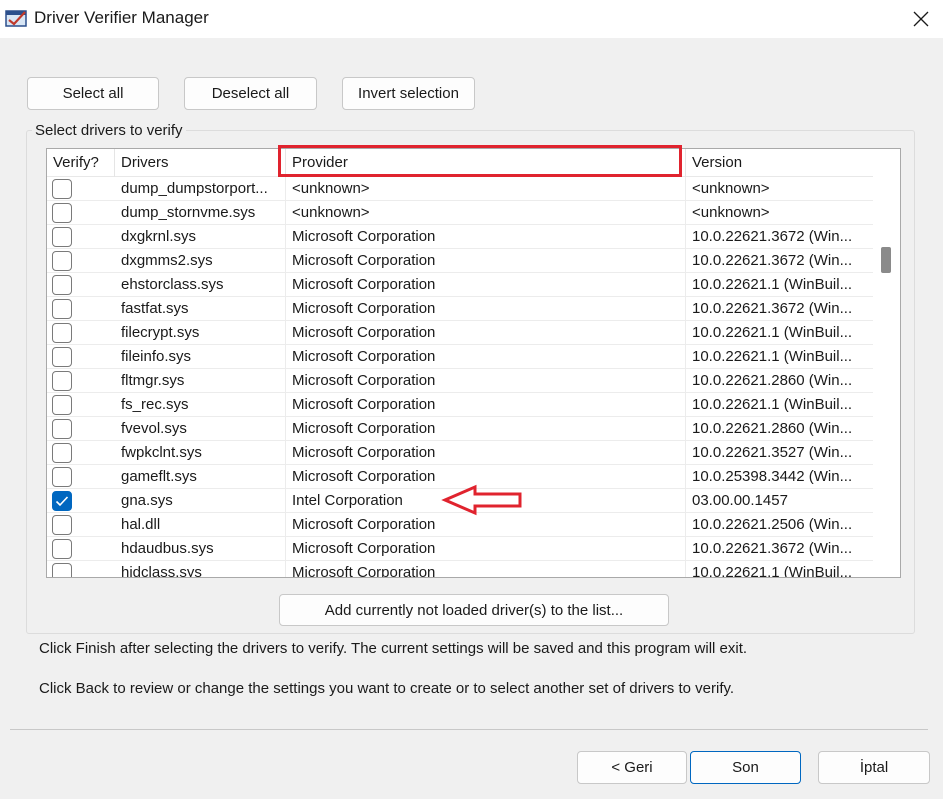  I want to click on driver-name: hidclass.sys, so click(200, 569).